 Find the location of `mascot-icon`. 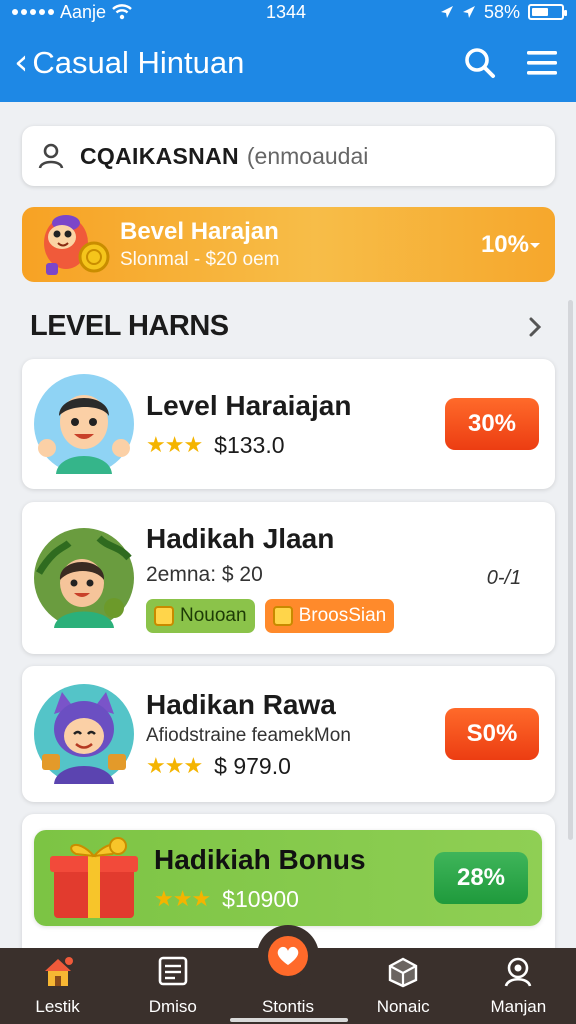

mascot-icon is located at coordinates (77, 244).